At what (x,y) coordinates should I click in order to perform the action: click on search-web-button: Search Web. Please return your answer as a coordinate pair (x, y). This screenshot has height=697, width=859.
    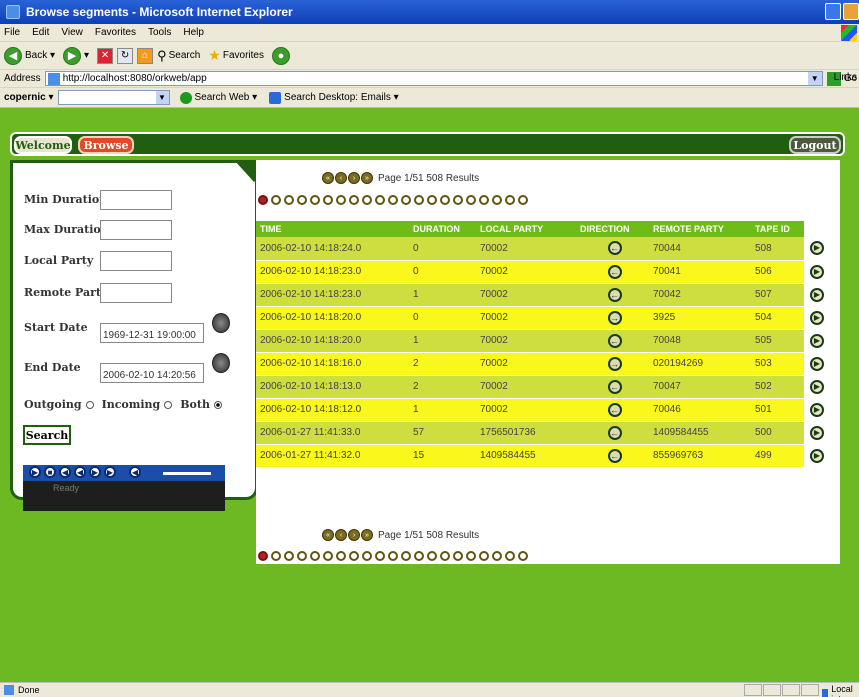
    Looking at the image, I should click on (222, 97).